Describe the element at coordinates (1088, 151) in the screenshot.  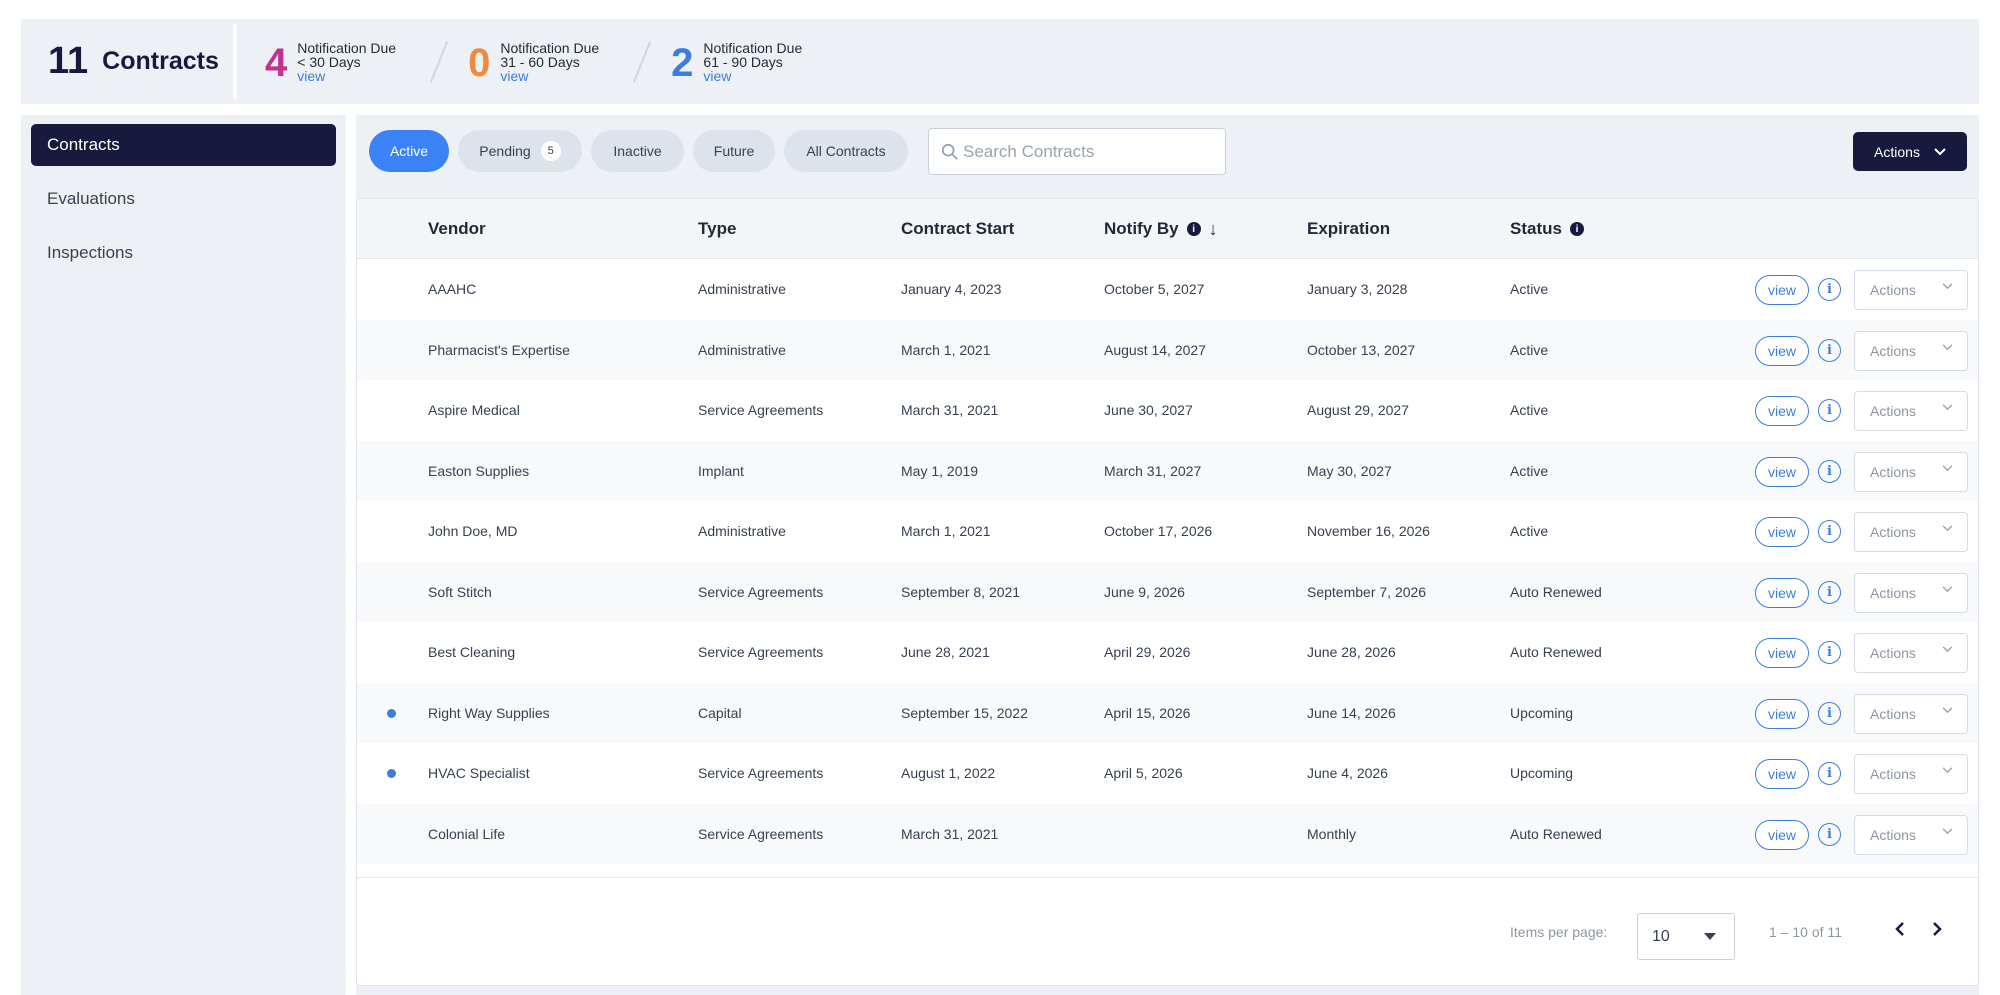
I see `search-input` at that location.